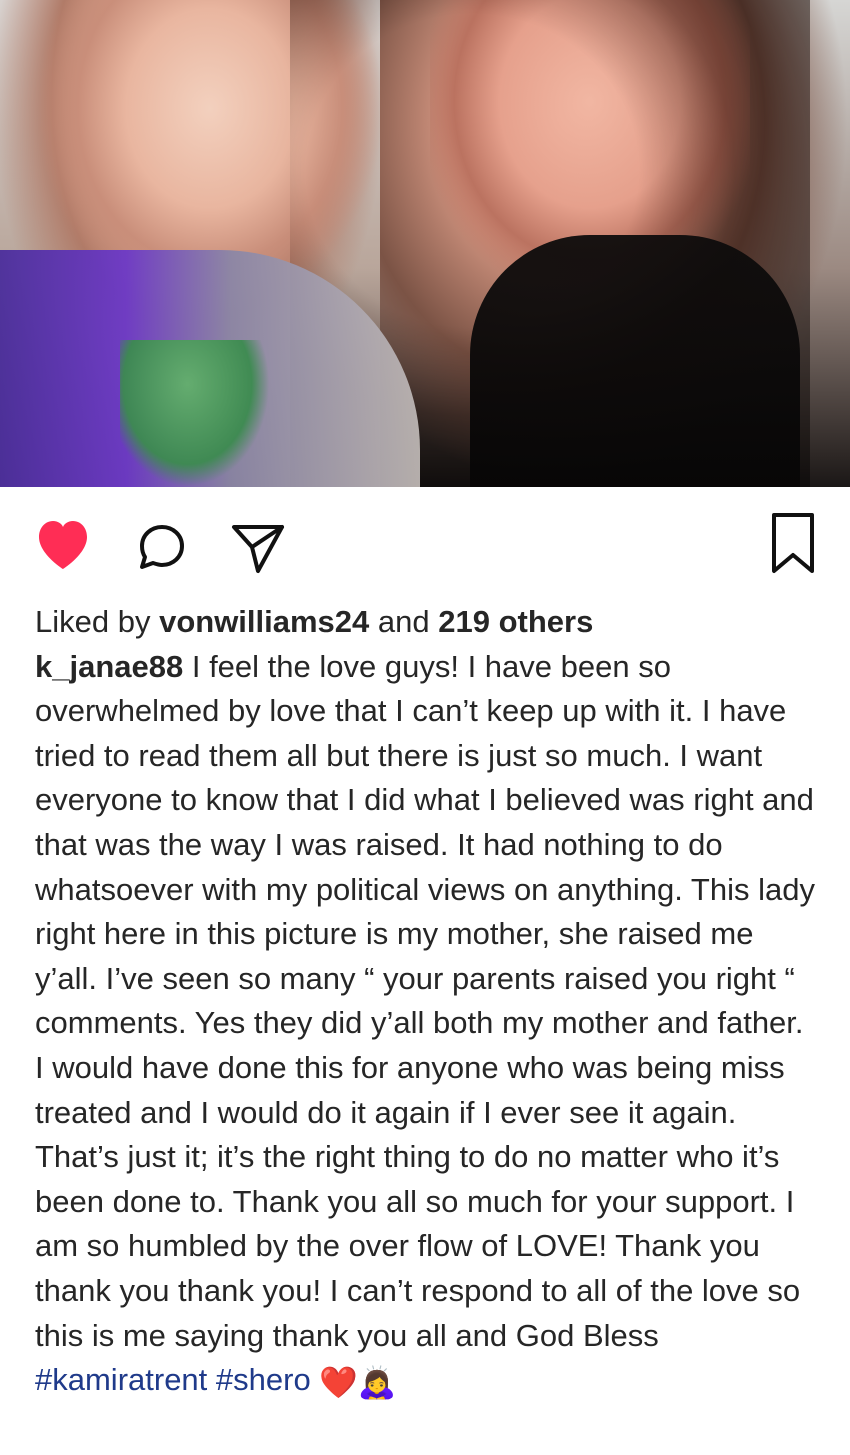 This screenshot has width=850, height=1455. Describe the element at coordinates (258, 547) in the screenshot. I see `share-icon` at that location.